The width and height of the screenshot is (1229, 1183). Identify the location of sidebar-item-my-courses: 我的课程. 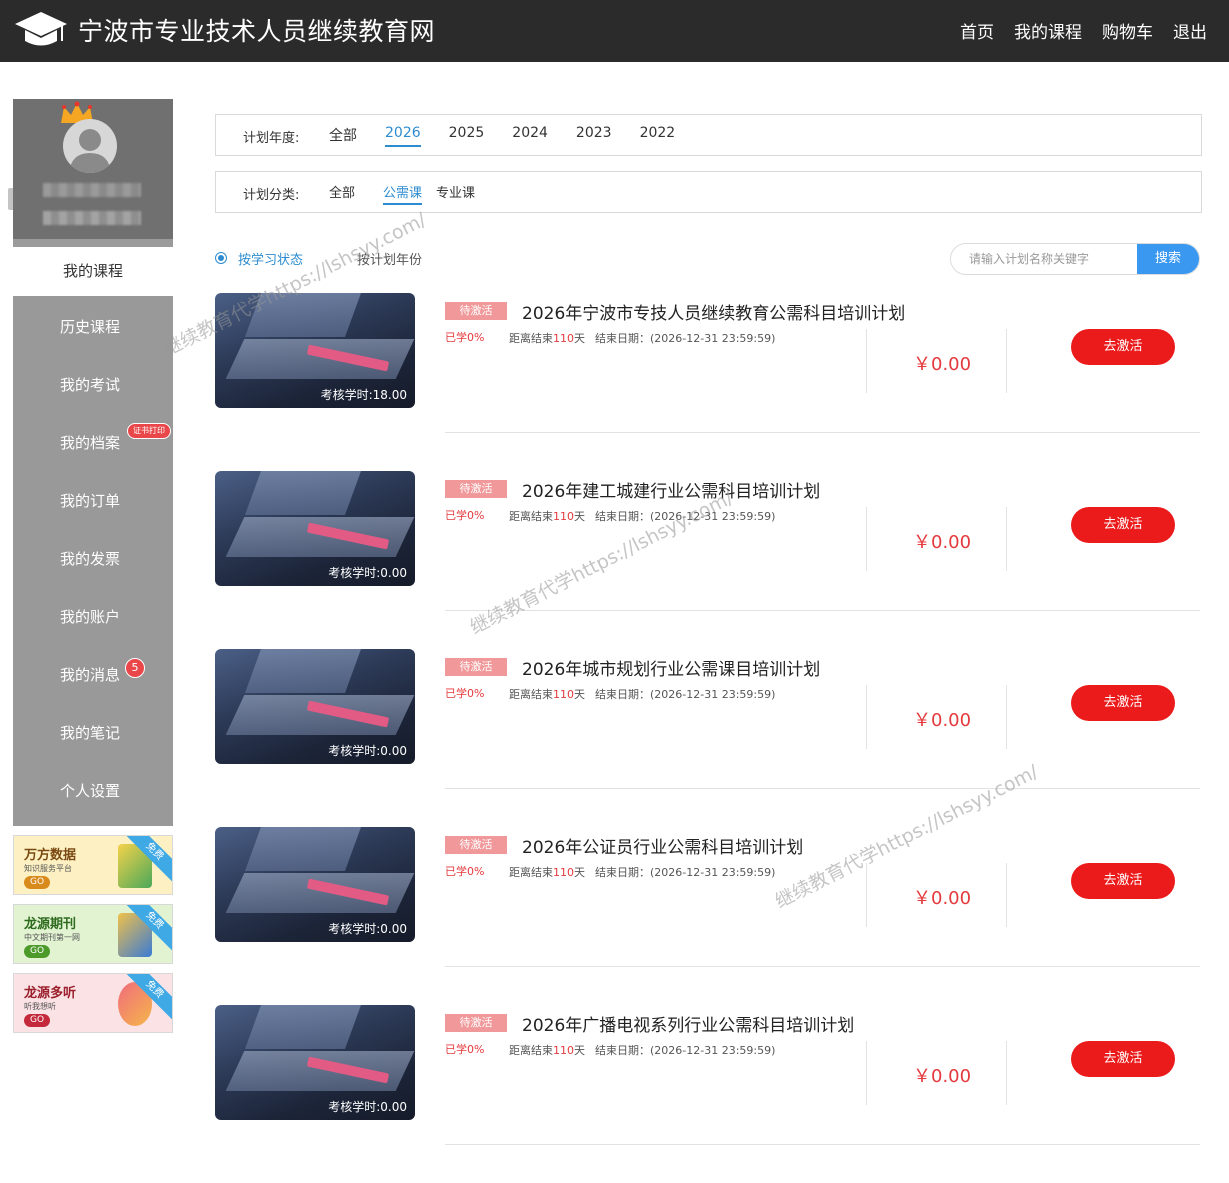
(93, 271).